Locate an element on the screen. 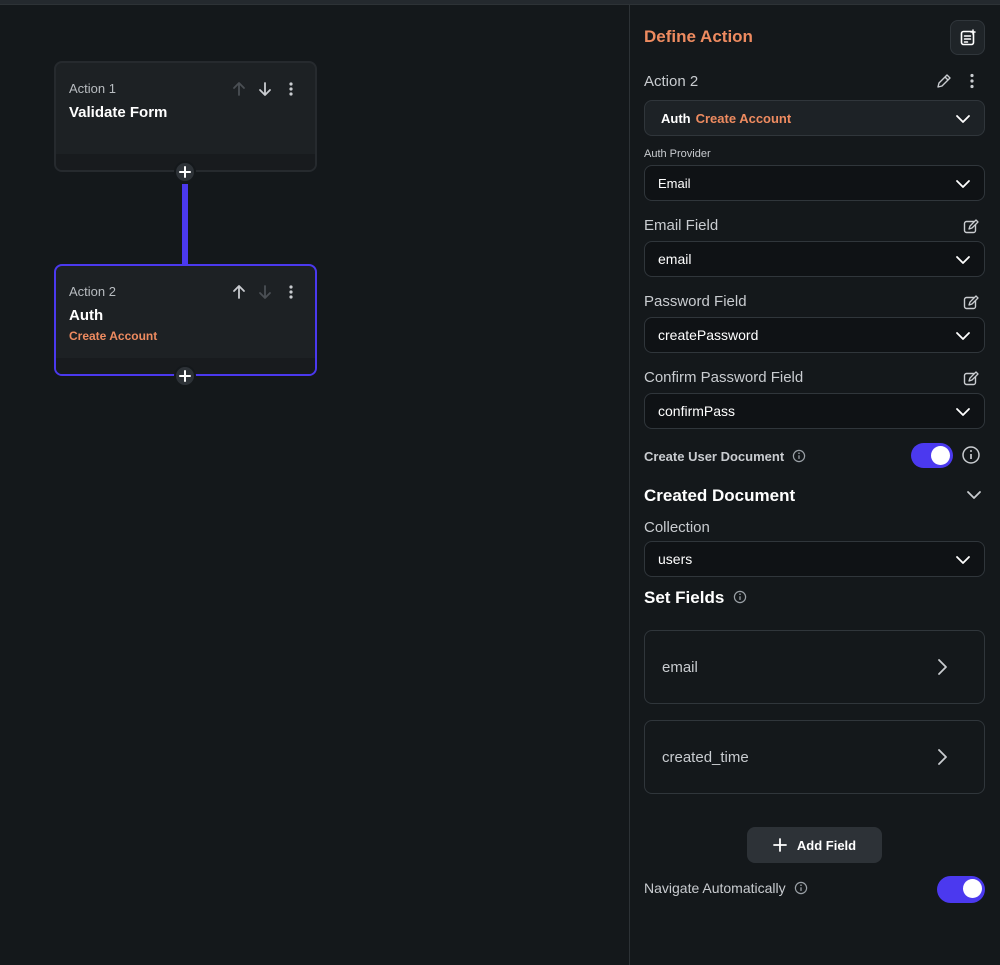  auth-provider-dropdown: Email is located at coordinates (814, 183).